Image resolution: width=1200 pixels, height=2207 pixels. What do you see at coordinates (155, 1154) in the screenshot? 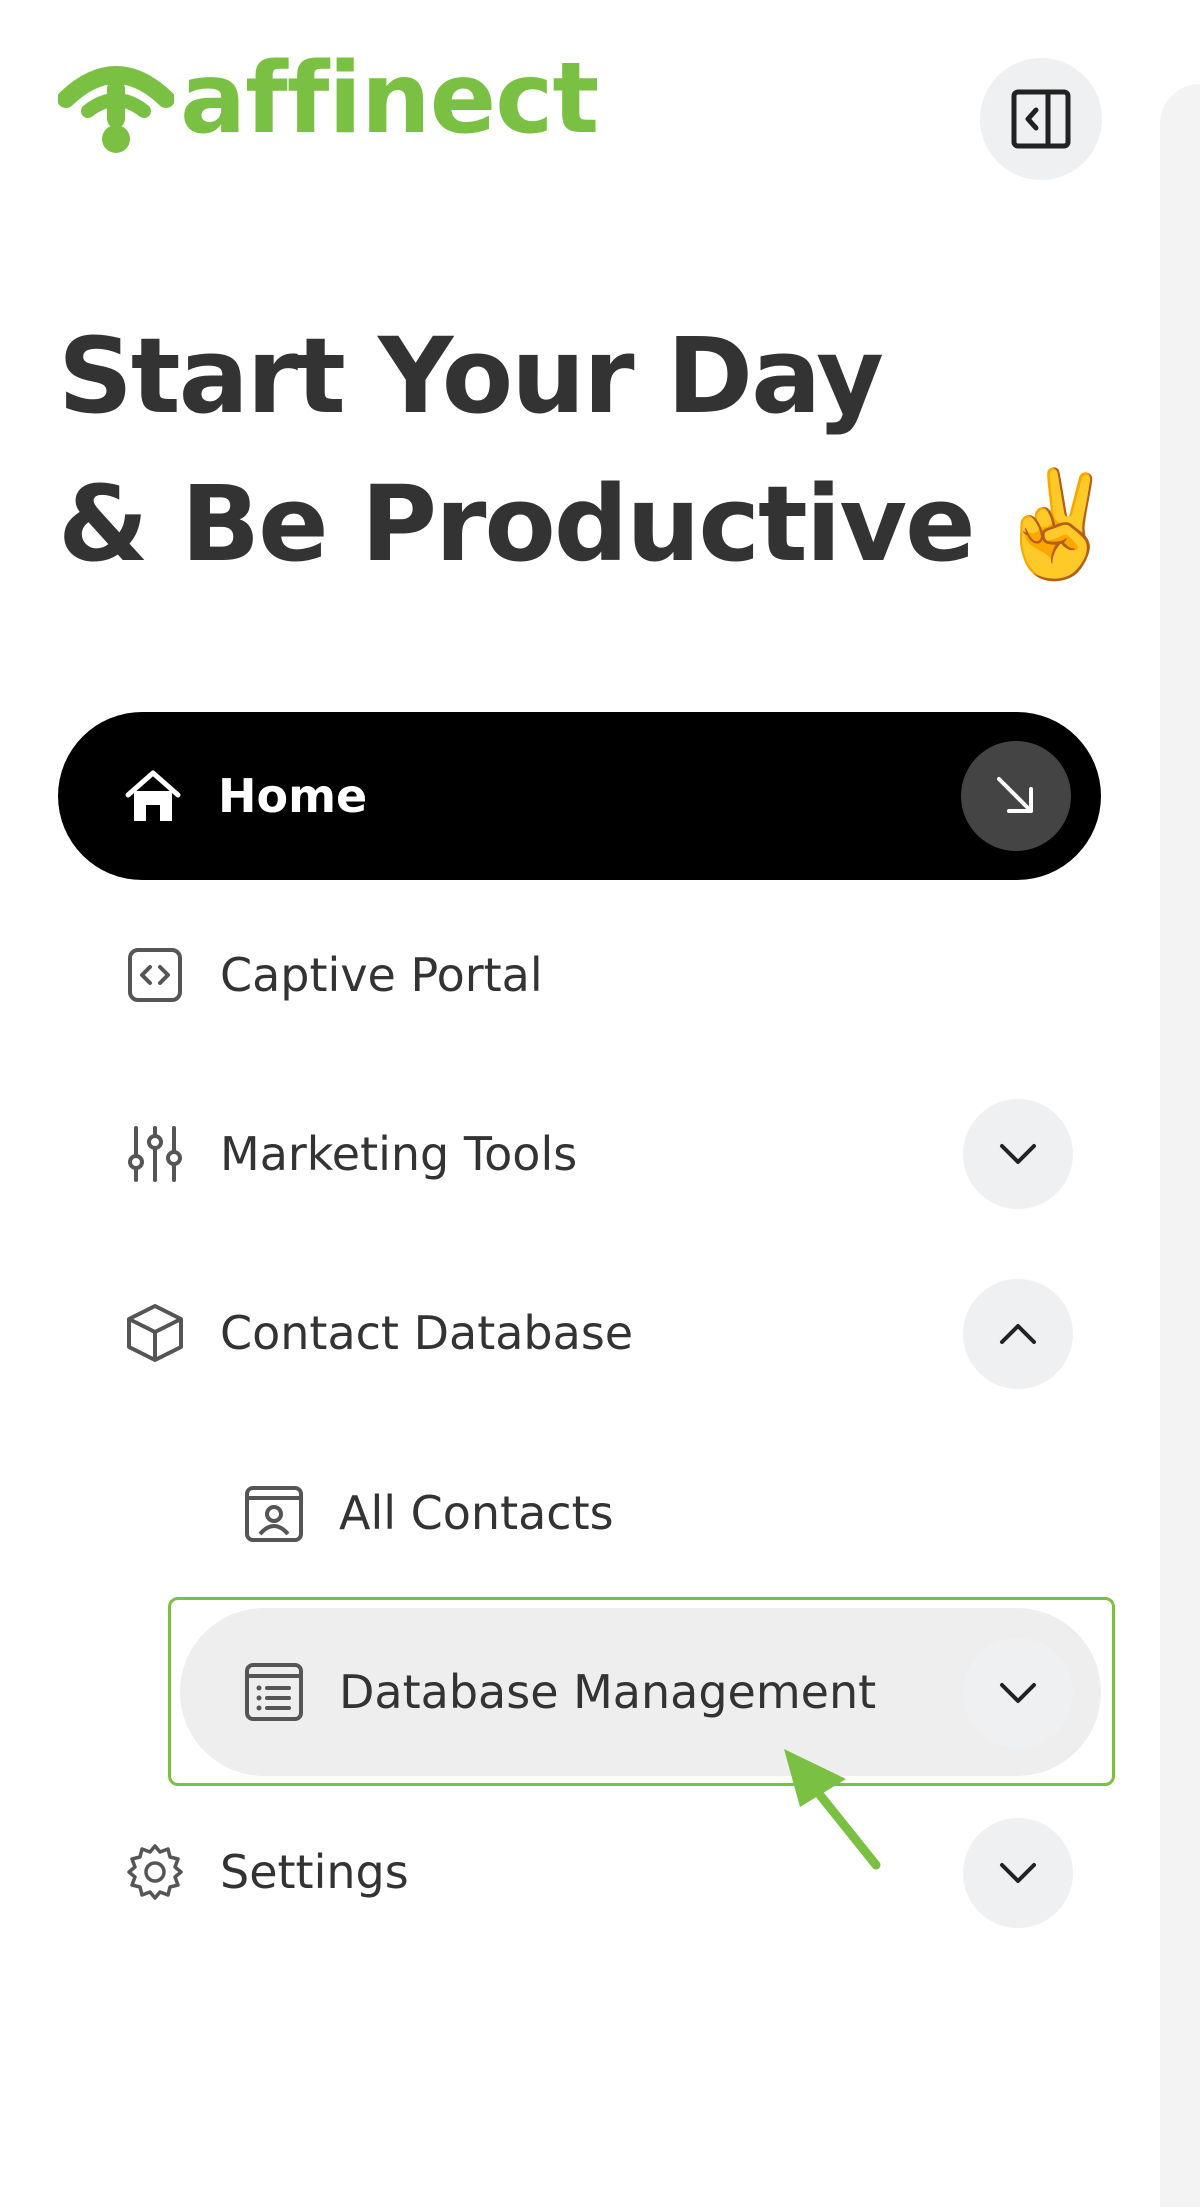
I see `sliders-icon` at bounding box center [155, 1154].